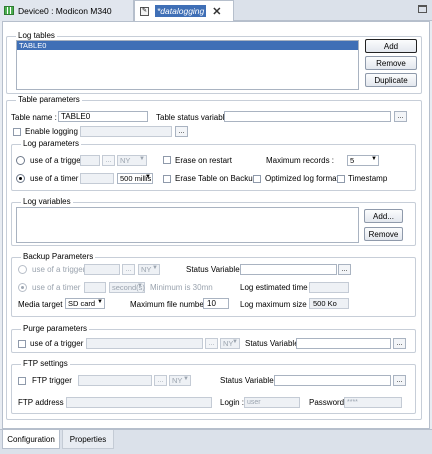 The image size is (432, 454). What do you see at coordinates (125, 160) in the screenshot?
I see `log-trigger-unit-value: NY` at bounding box center [125, 160].